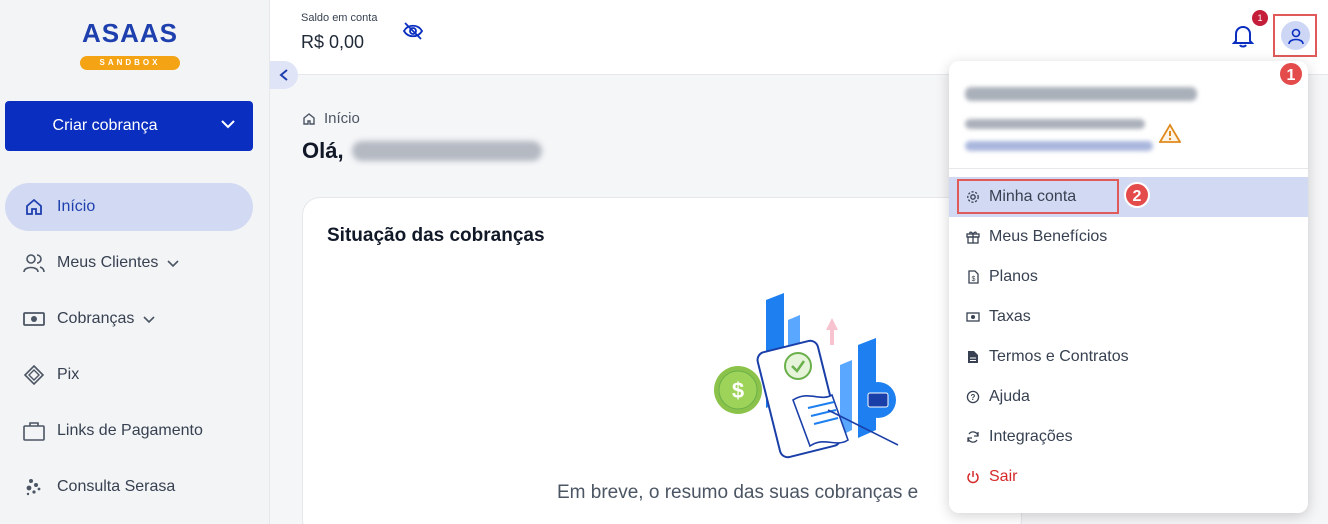  What do you see at coordinates (96, 318) in the screenshot?
I see `sidebar-item-label: Cobranças` at bounding box center [96, 318].